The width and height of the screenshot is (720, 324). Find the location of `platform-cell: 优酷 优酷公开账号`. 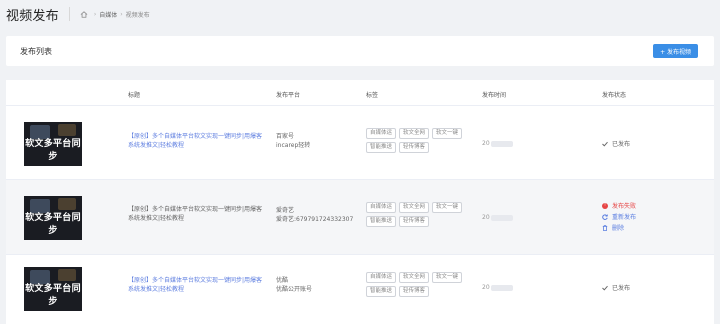

platform-cell: 优酷 优酷公开账号 is located at coordinates (316, 285).